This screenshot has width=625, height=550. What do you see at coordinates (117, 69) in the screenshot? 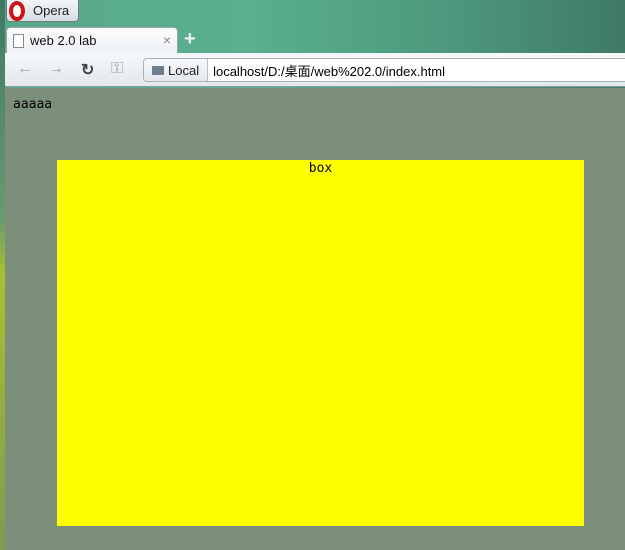
I see `key-icon: ⚿` at bounding box center [117, 69].